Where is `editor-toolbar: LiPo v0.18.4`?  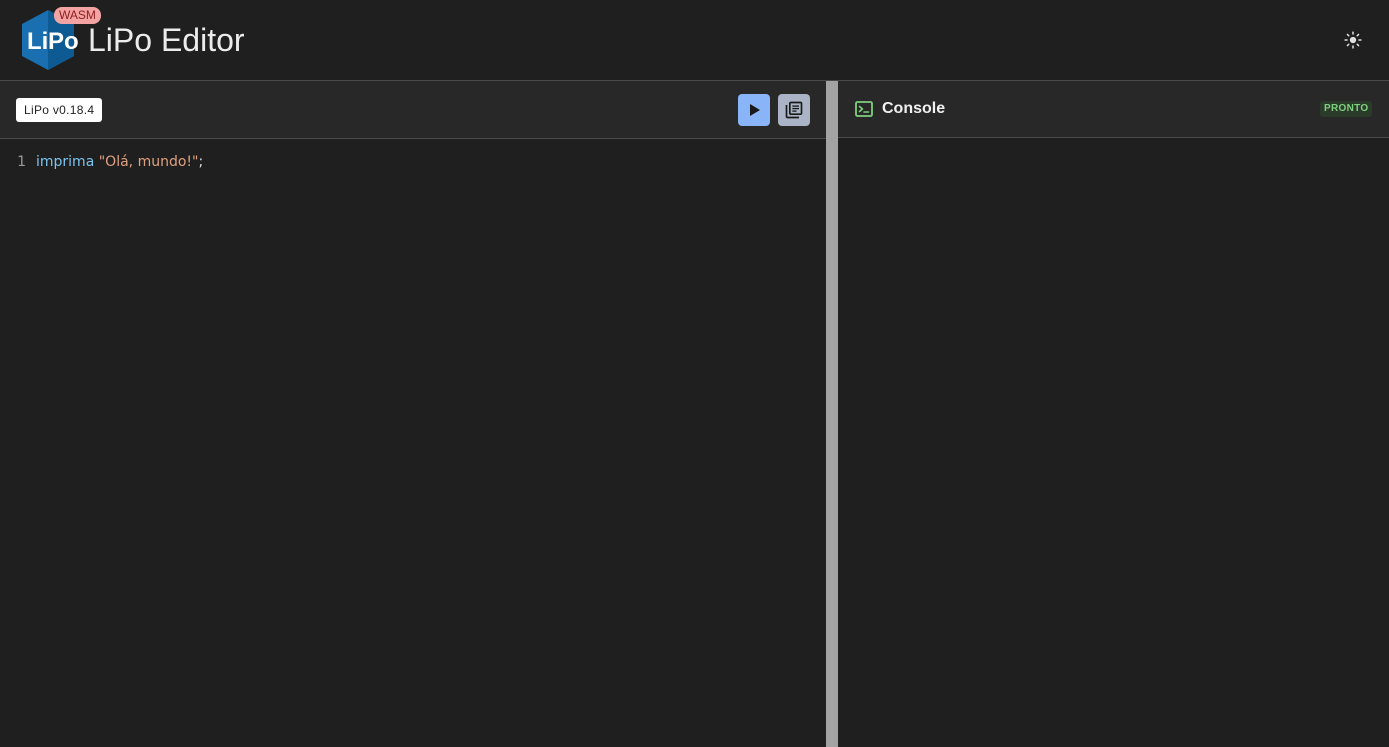 editor-toolbar: LiPo v0.18.4 is located at coordinates (413, 110).